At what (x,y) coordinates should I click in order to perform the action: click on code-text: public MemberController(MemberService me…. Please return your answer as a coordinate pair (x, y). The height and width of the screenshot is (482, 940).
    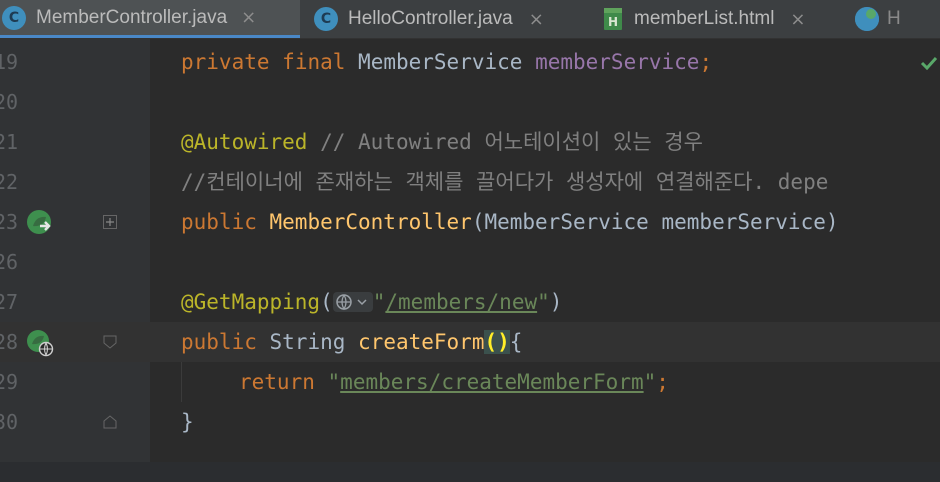
    Looking at the image, I should click on (510, 222).